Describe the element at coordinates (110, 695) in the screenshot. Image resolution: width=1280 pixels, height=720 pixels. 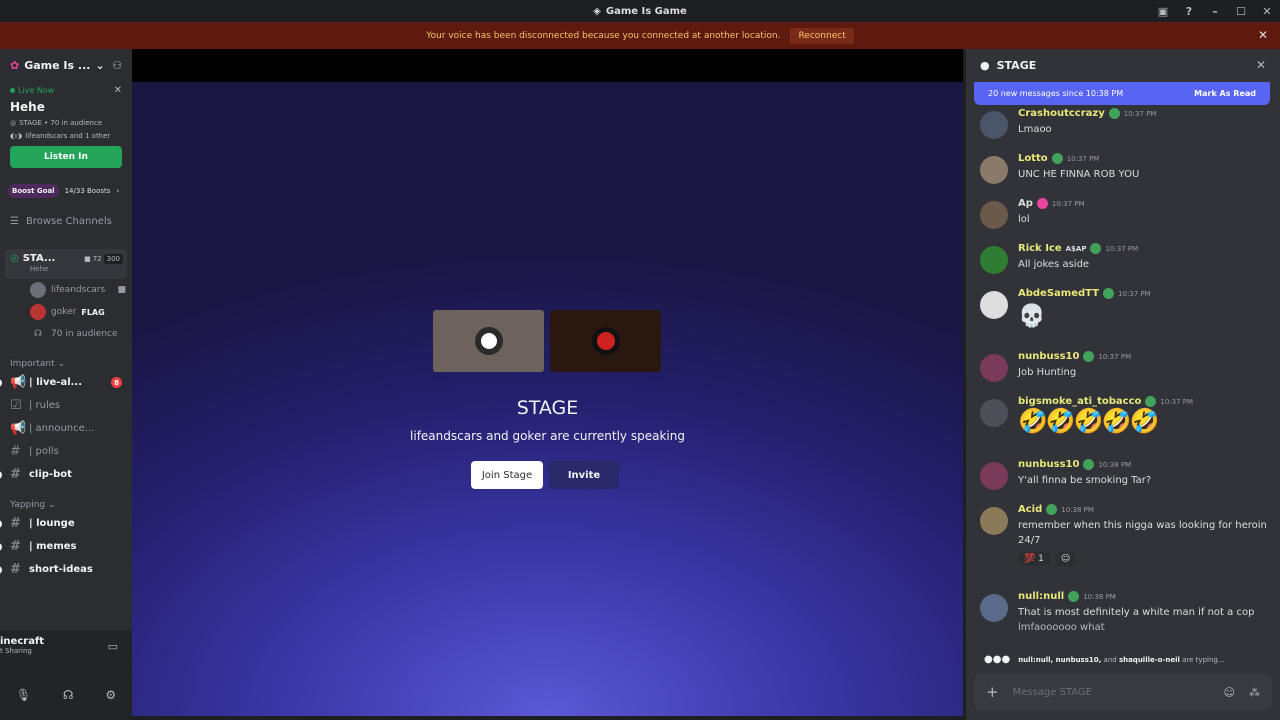
I see `gear-icon: ⚙` at that location.